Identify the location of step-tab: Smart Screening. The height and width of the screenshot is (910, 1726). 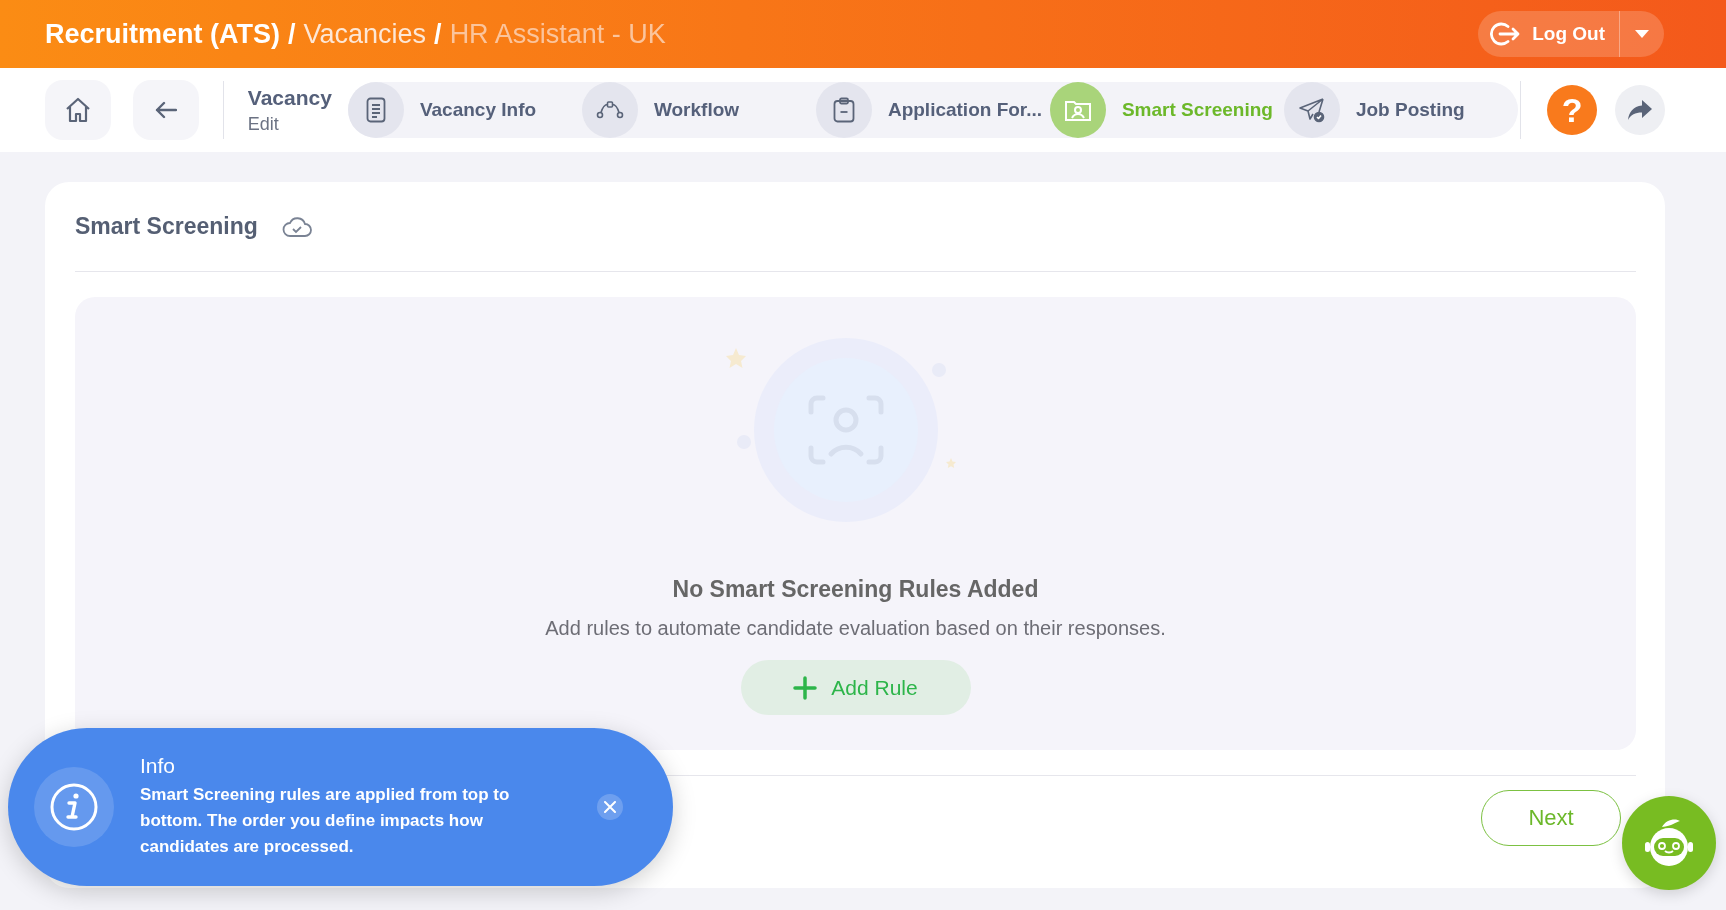
(1197, 110).